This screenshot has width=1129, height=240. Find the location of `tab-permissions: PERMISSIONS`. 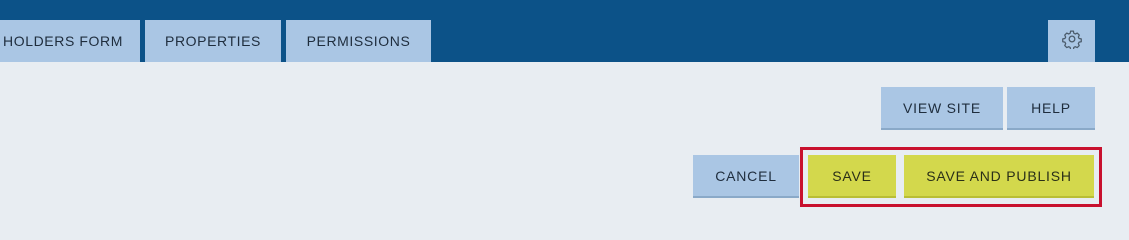

tab-permissions: PERMISSIONS is located at coordinates (358, 41).